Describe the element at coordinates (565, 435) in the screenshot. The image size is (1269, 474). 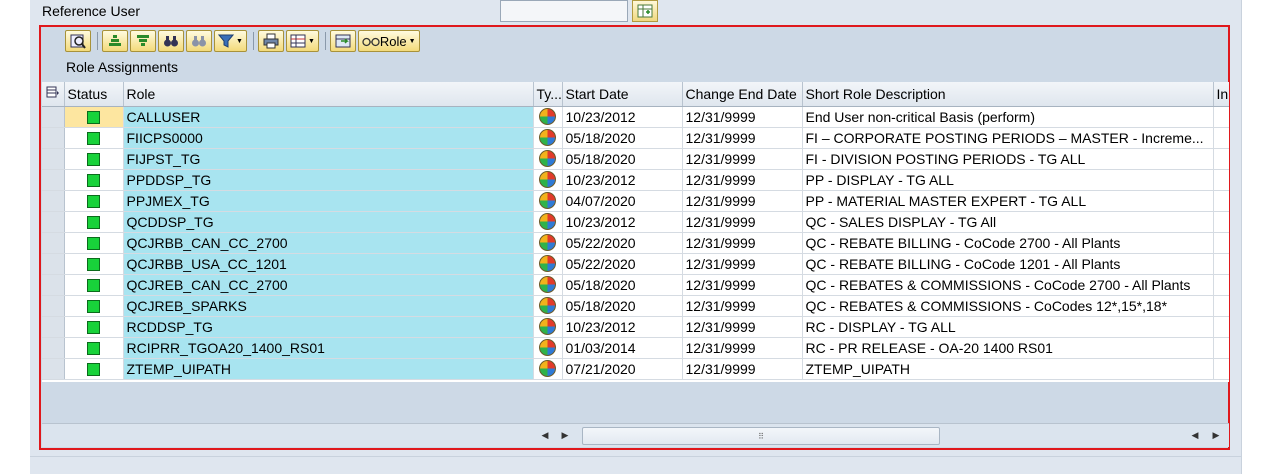
I see `scroll-right-button: ▶` at that location.